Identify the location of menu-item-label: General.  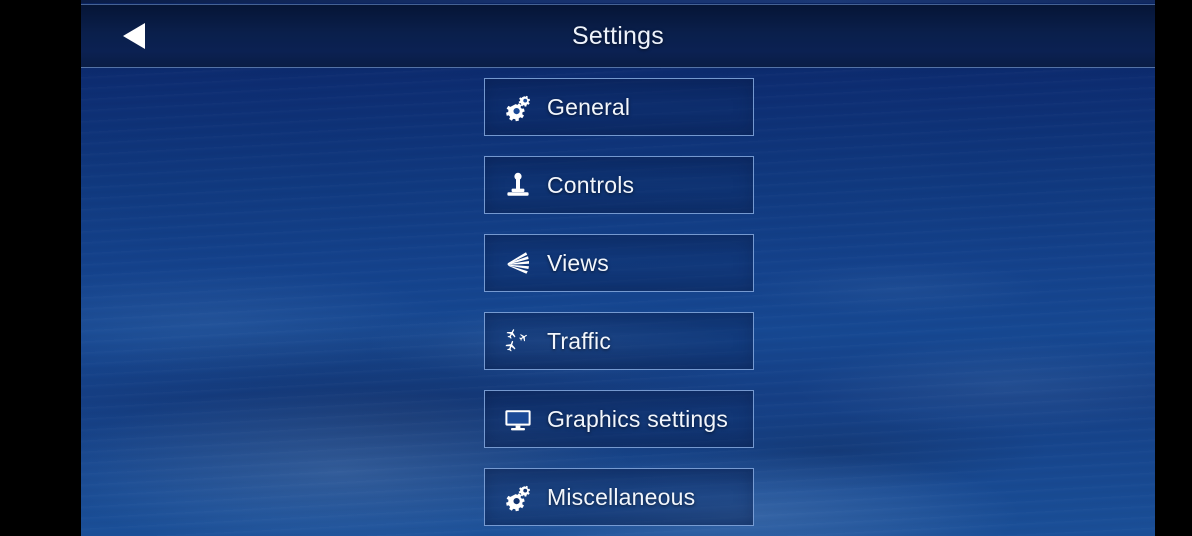
(589, 106).